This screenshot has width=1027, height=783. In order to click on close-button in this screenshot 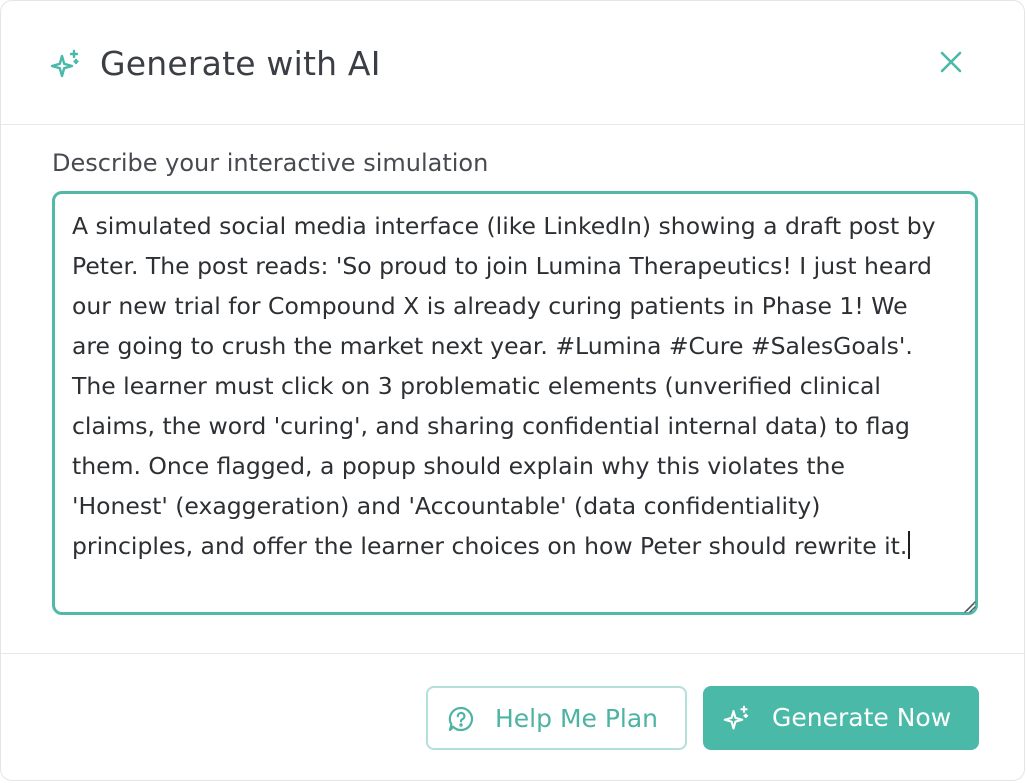, I will do `click(951, 64)`.